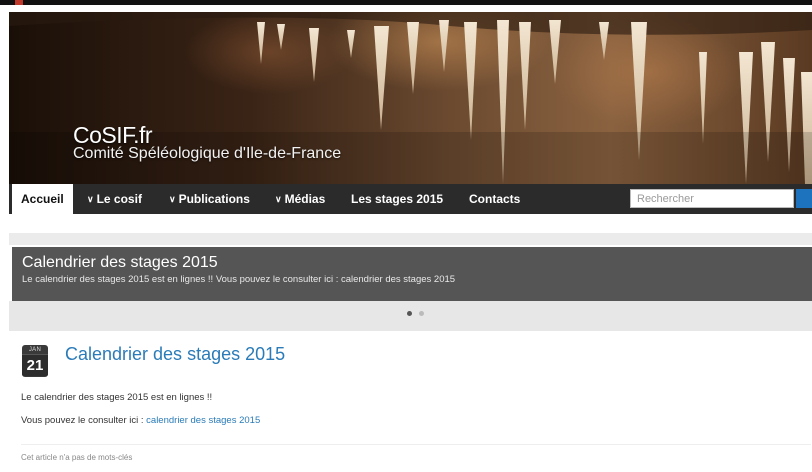 The width and height of the screenshot is (812, 472). Describe the element at coordinates (804, 198) in the screenshot. I see `search-button` at that location.